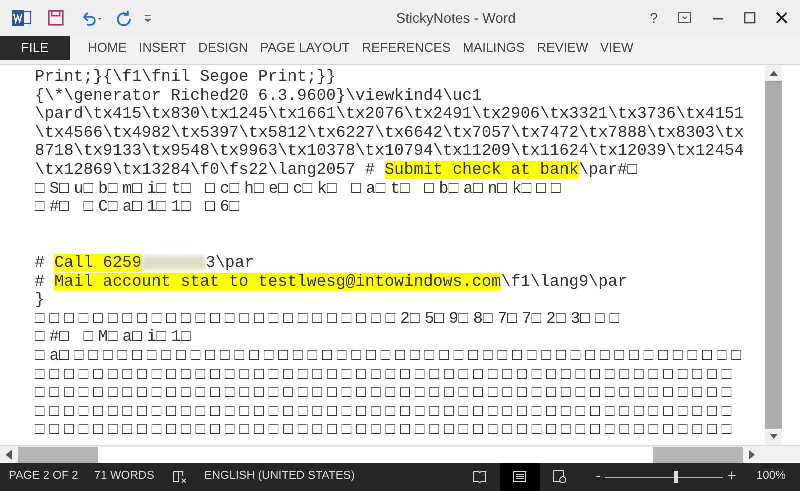 This screenshot has height=491, width=800. Describe the element at coordinates (750, 18) in the screenshot. I see `maximize-icon` at that location.